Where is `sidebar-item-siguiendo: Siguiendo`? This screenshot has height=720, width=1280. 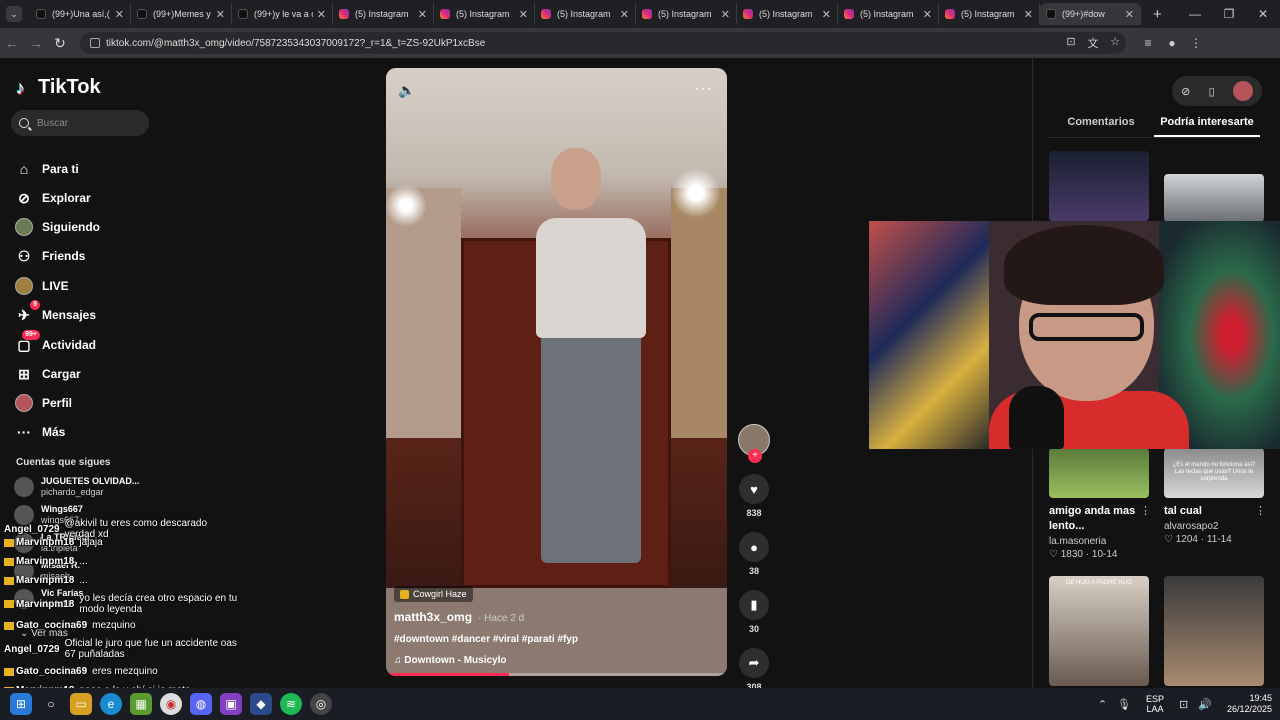 sidebar-item-siguiendo: Siguiendo is located at coordinates (57, 227).